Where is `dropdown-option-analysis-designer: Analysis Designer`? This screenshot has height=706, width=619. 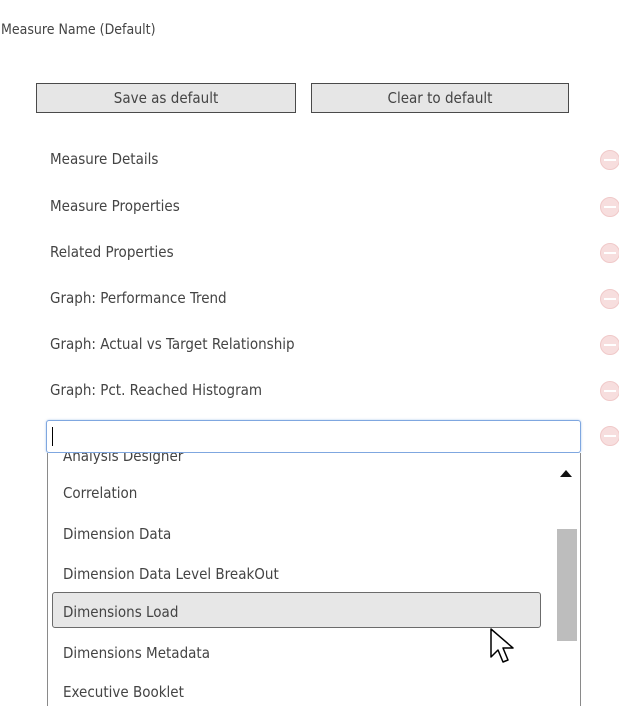 dropdown-option-analysis-designer: Analysis Designer is located at coordinates (123, 459).